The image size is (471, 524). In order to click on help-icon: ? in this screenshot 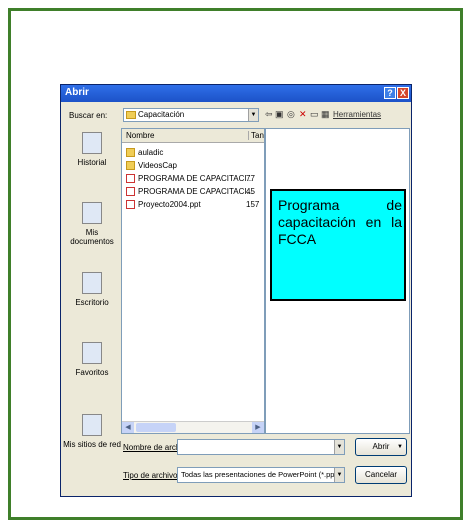, I will do `click(390, 93)`.